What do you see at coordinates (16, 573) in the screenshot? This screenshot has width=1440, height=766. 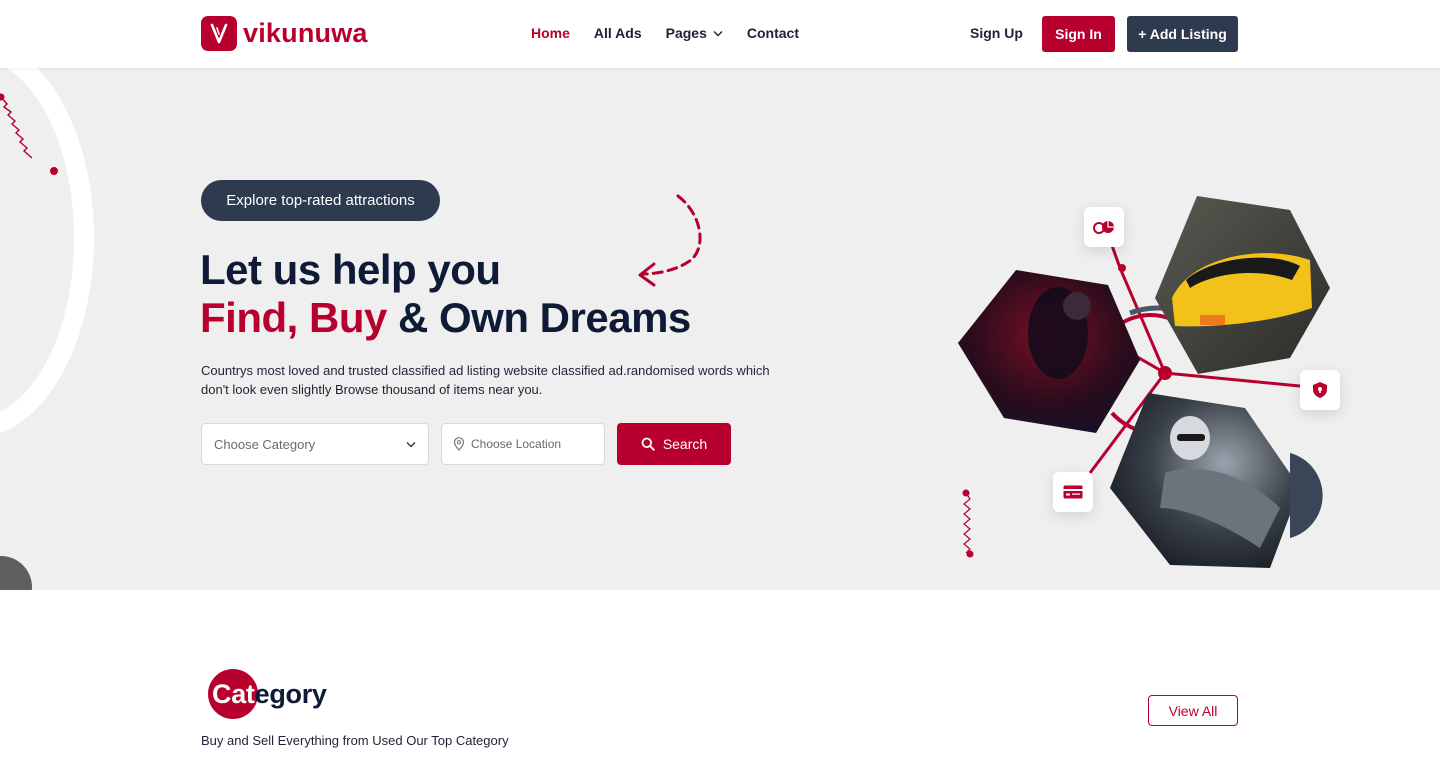 I see `decorative-circle` at bounding box center [16, 573].